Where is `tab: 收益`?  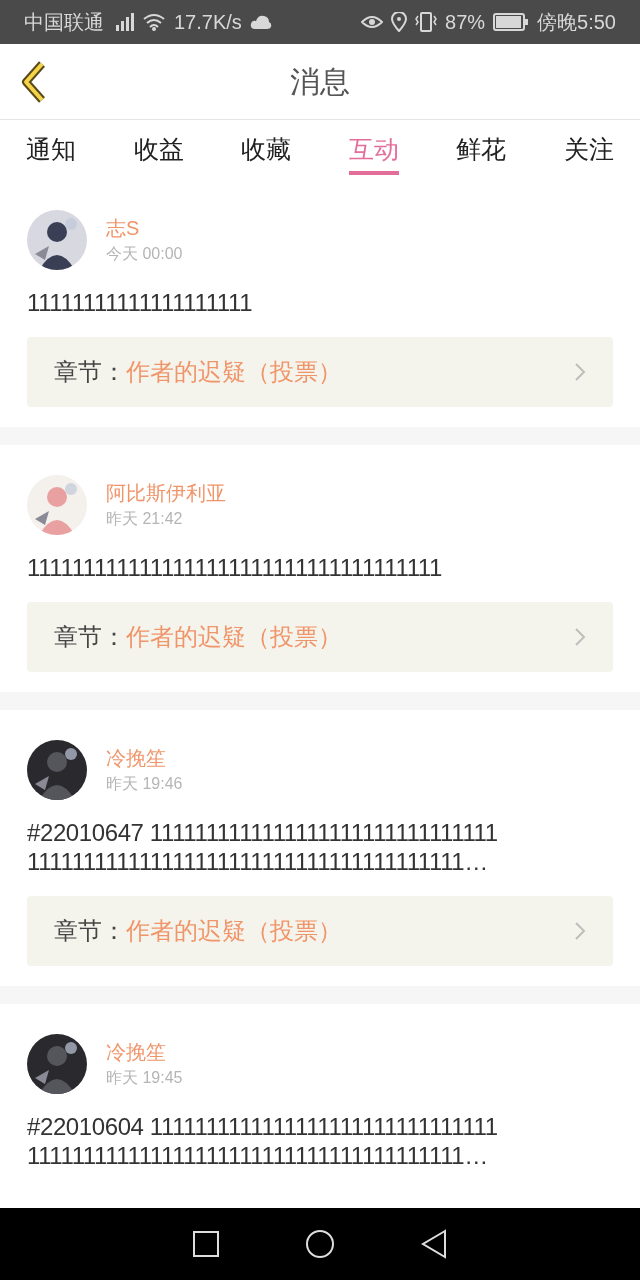
tab: 收益 is located at coordinates (158, 150).